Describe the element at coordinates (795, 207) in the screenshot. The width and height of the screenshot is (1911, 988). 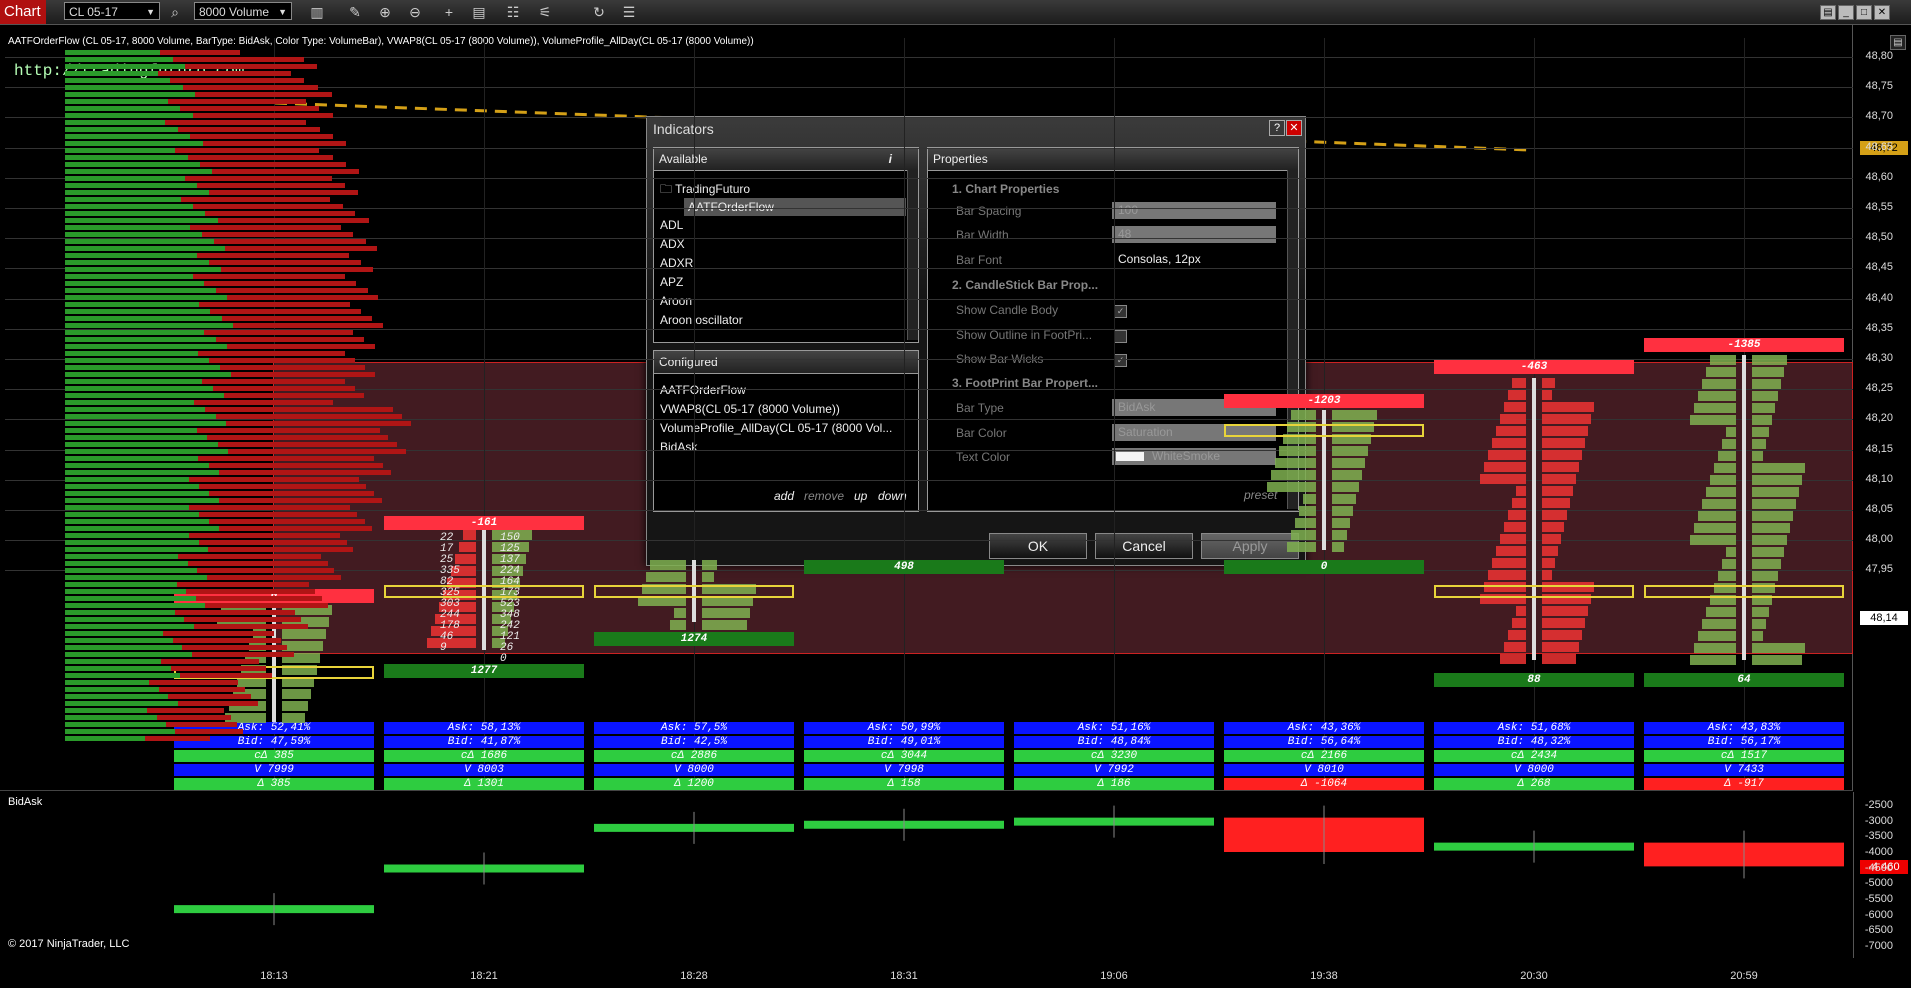
I see `available-item-selected: AATFOrderFlow` at that location.